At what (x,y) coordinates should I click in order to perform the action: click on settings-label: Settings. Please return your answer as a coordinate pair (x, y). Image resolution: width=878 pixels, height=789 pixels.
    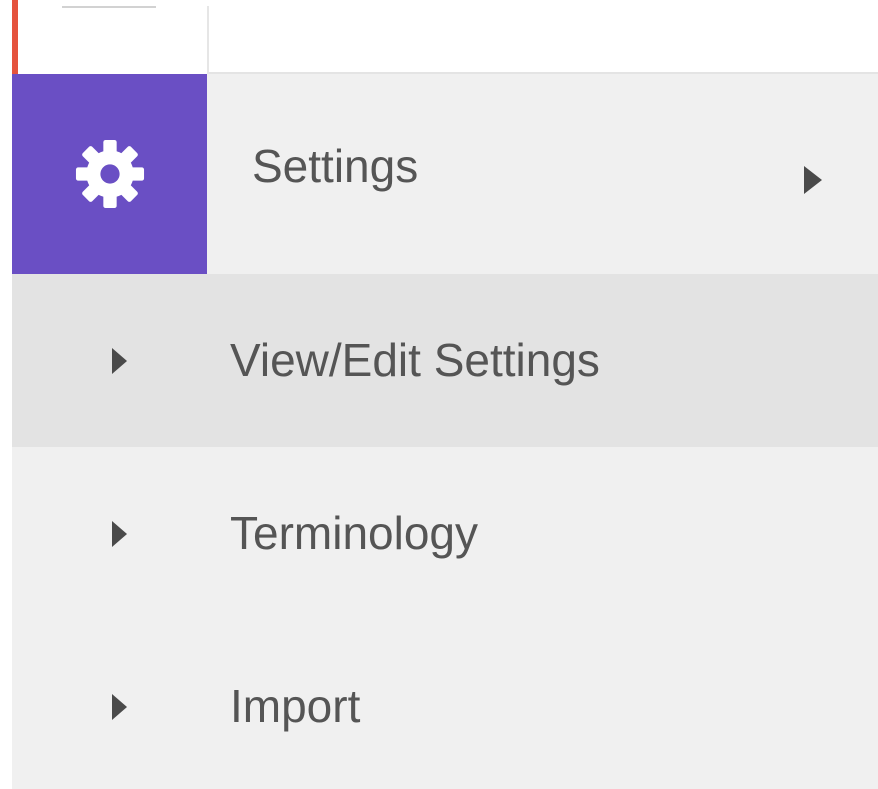
    Looking at the image, I should click on (335, 166).